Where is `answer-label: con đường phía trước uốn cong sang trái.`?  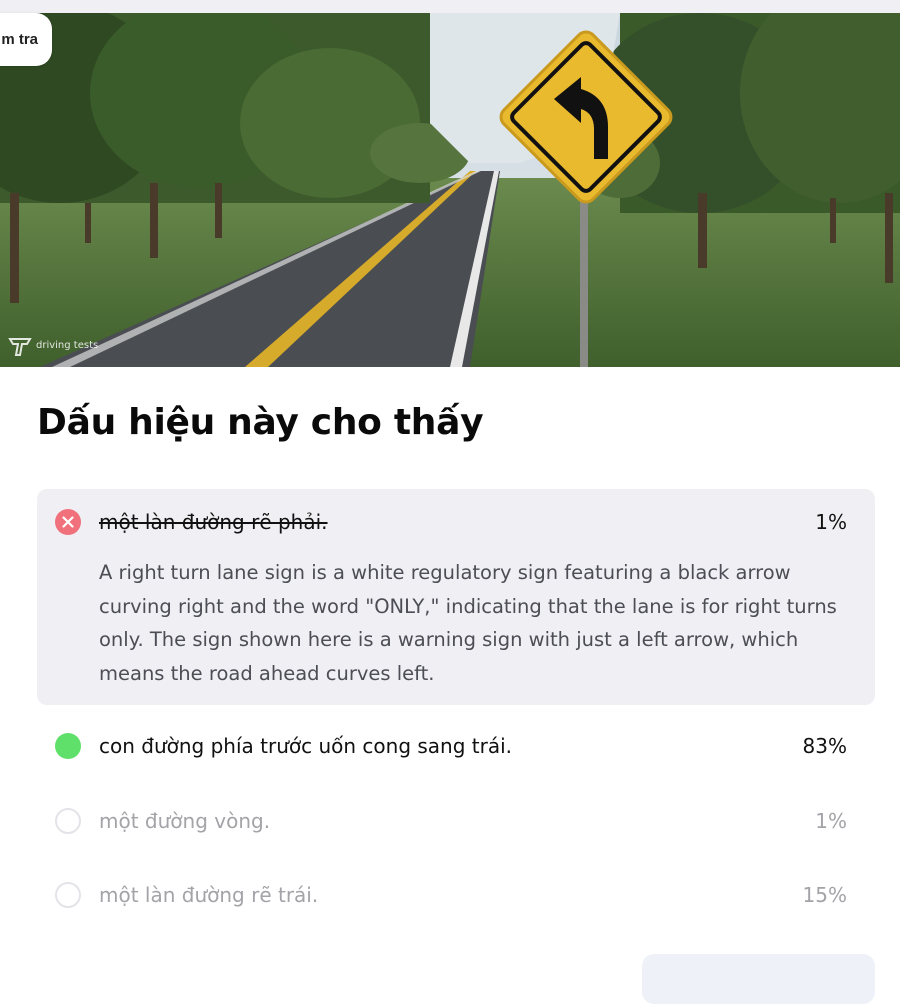
answer-label: con đường phía trước uốn cong sang trái. is located at coordinates (306, 746).